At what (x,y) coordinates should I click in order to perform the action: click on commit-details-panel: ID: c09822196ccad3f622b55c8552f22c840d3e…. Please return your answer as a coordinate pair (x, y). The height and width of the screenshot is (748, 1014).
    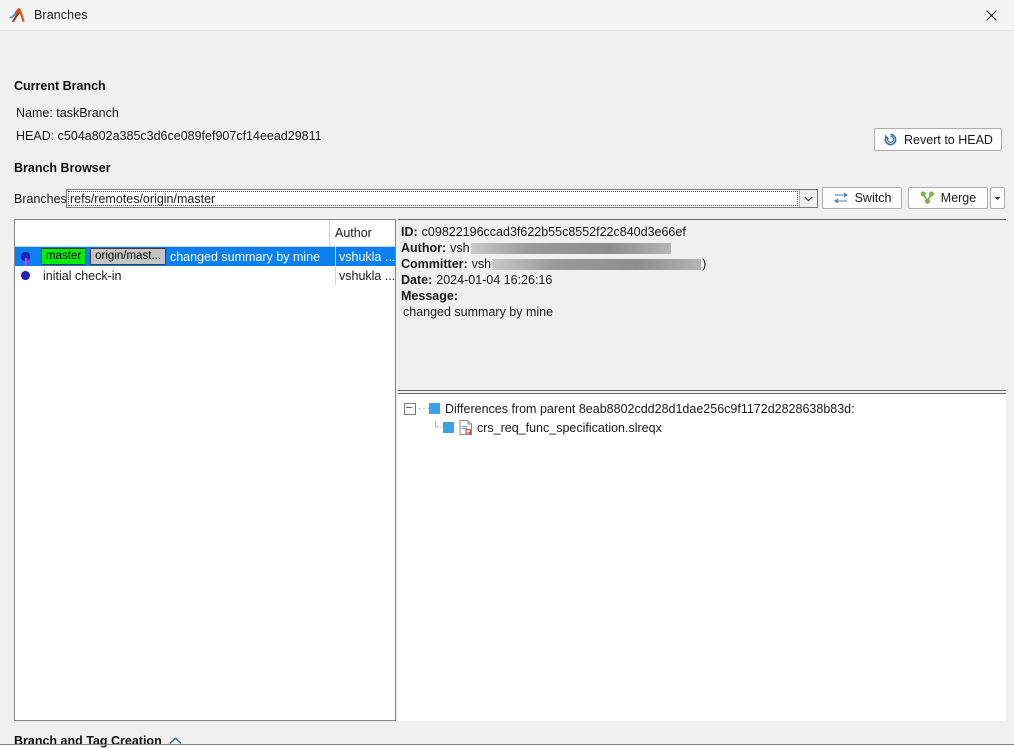
    Looking at the image, I should click on (702, 305).